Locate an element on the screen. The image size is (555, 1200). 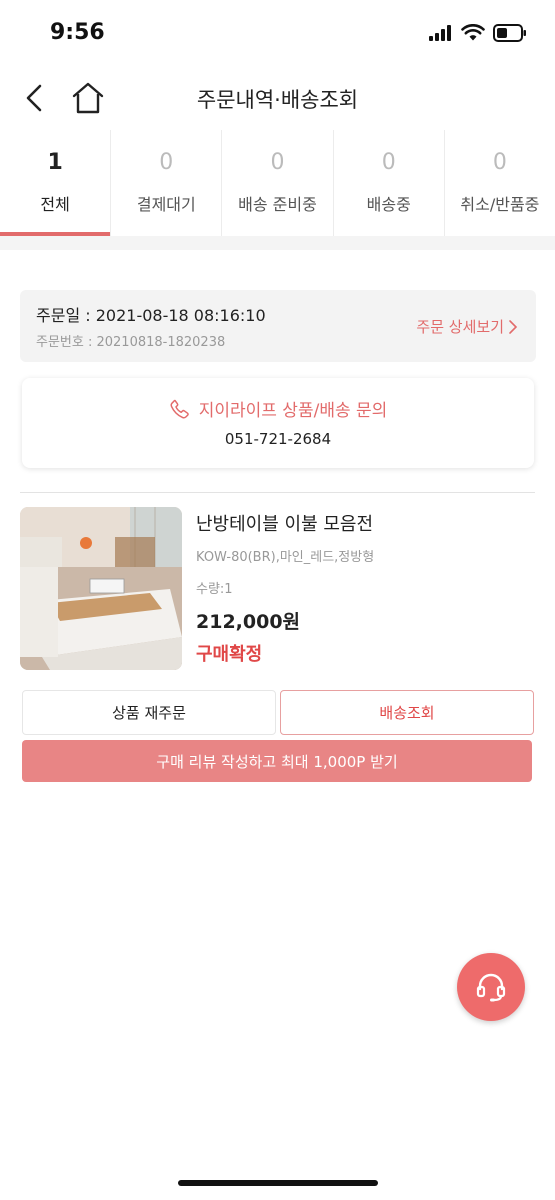
order-detail-label: 주문 상세보기 is located at coordinates (460, 327).